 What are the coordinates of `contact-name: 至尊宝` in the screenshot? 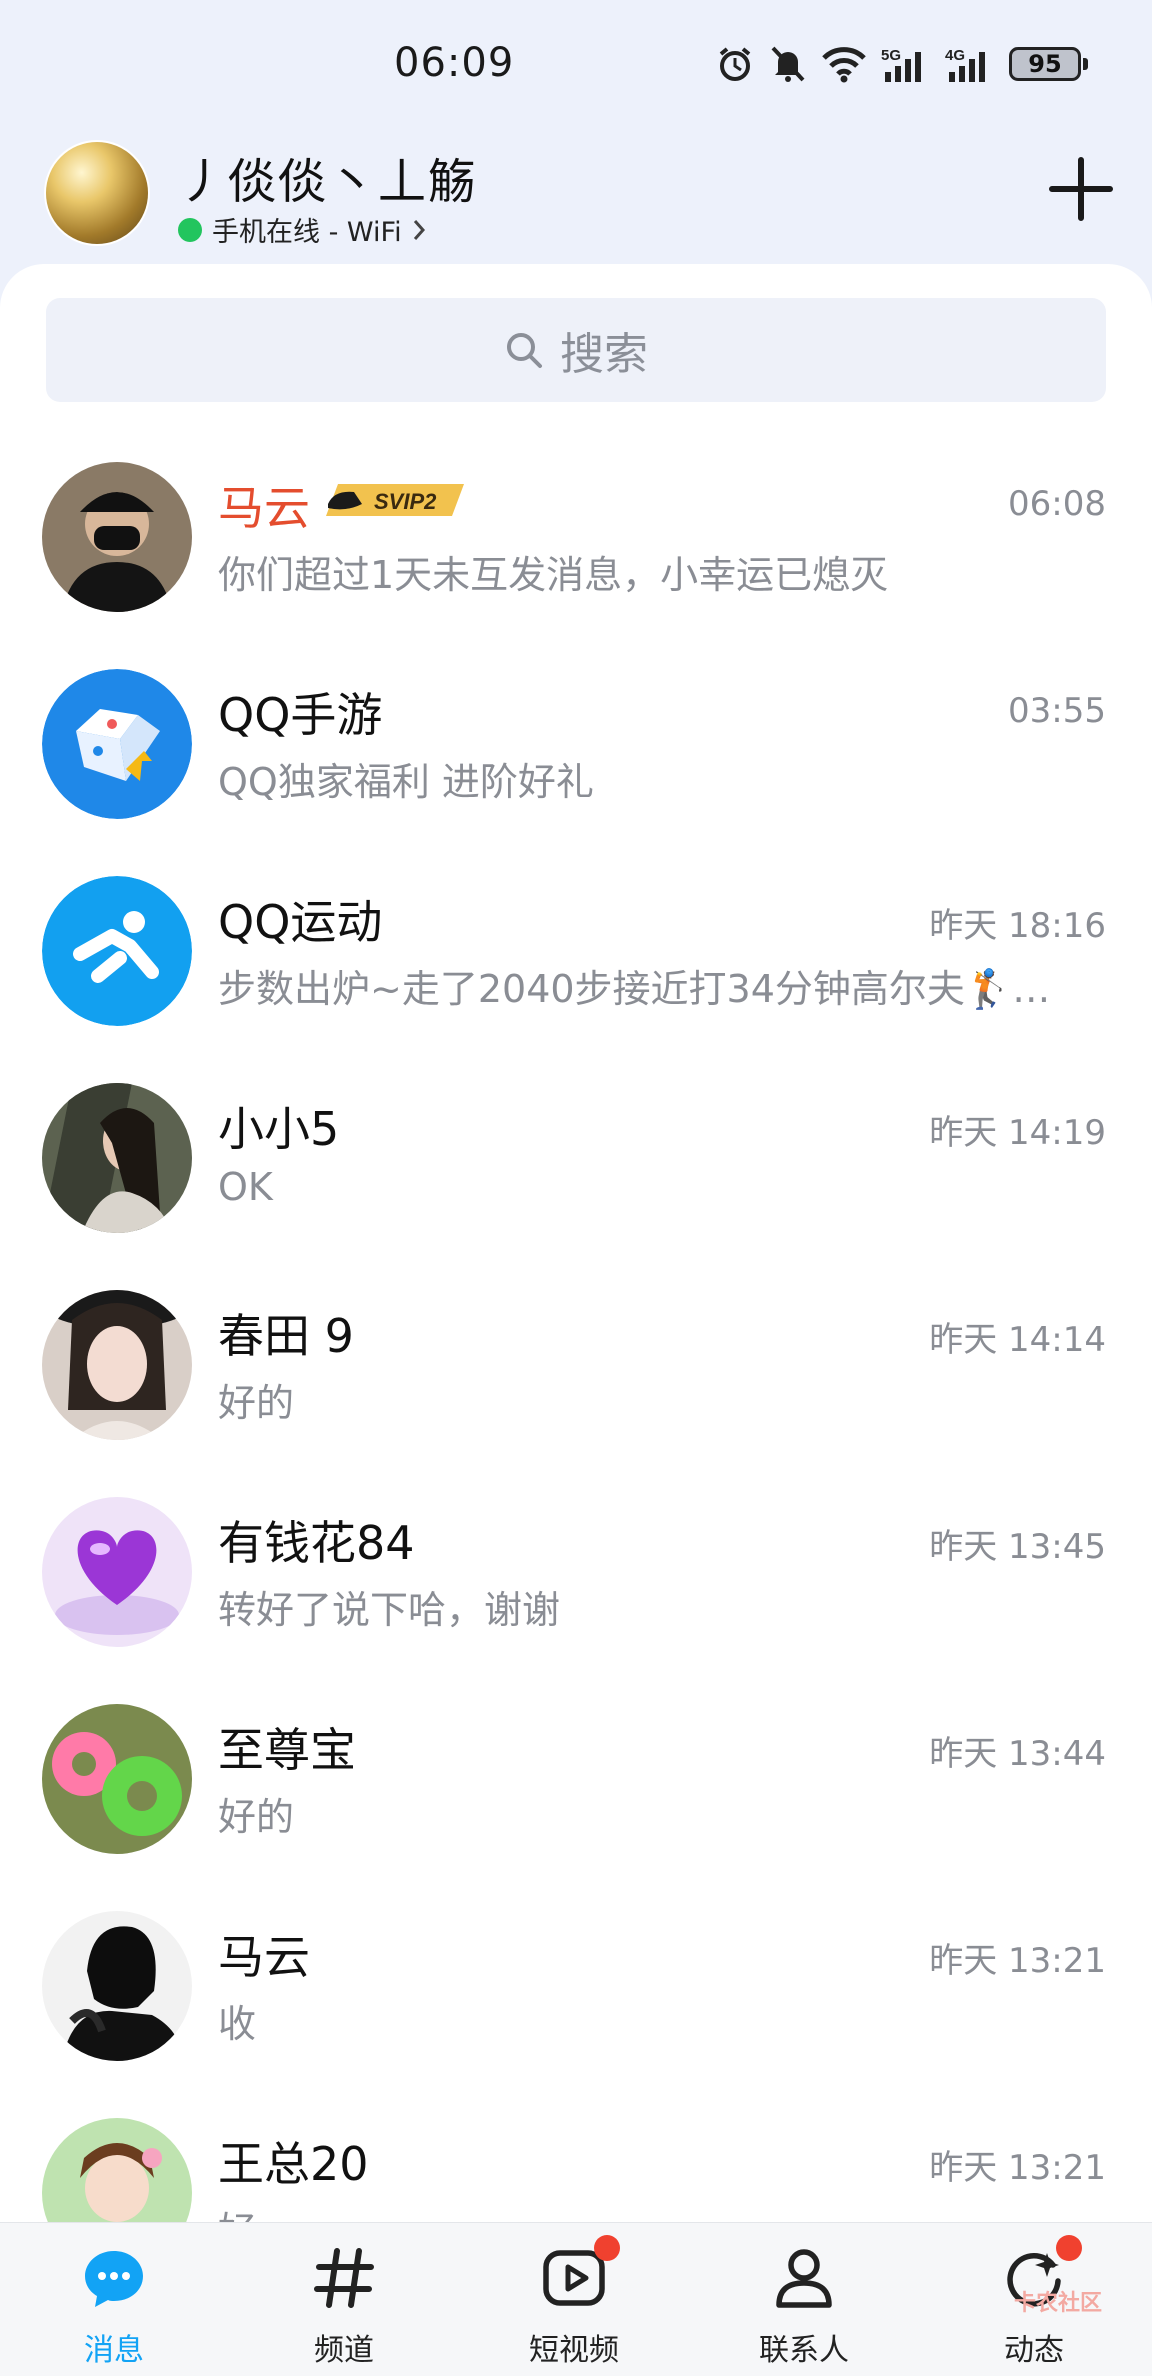 It's located at (287, 1750).